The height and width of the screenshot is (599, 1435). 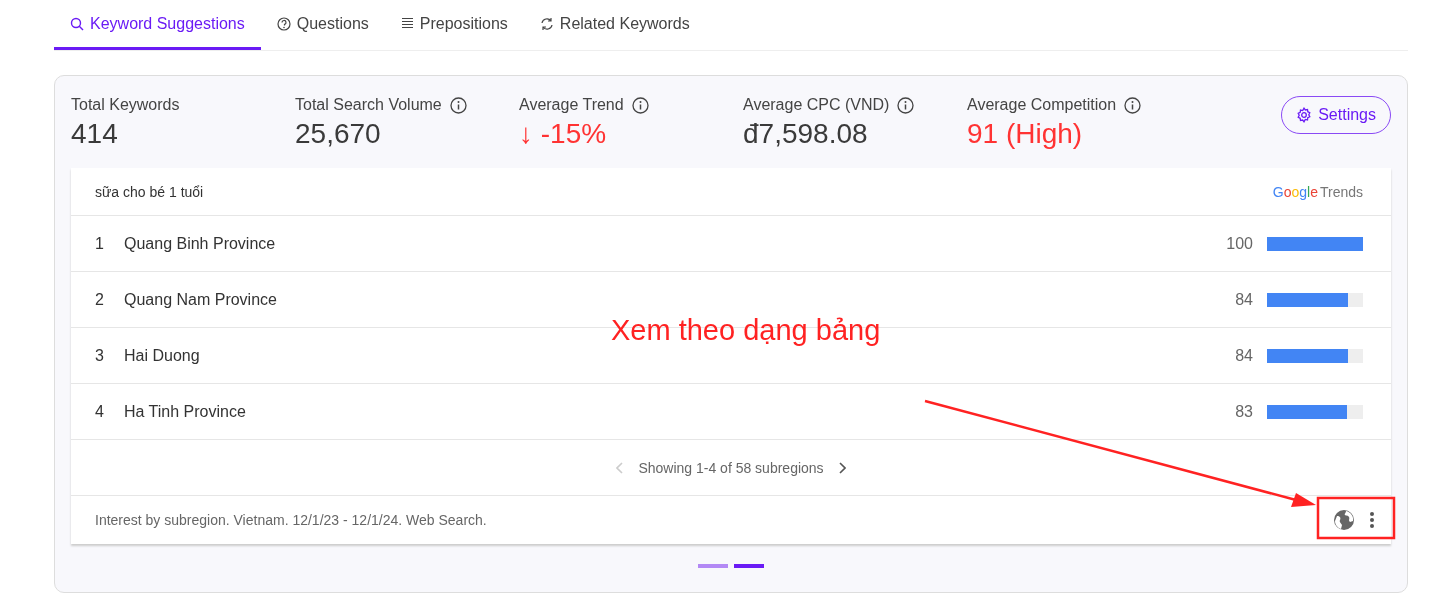 What do you see at coordinates (185, 411) in the screenshot?
I see `region-name: Ha Tinh Province` at bounding box center [185, 411].